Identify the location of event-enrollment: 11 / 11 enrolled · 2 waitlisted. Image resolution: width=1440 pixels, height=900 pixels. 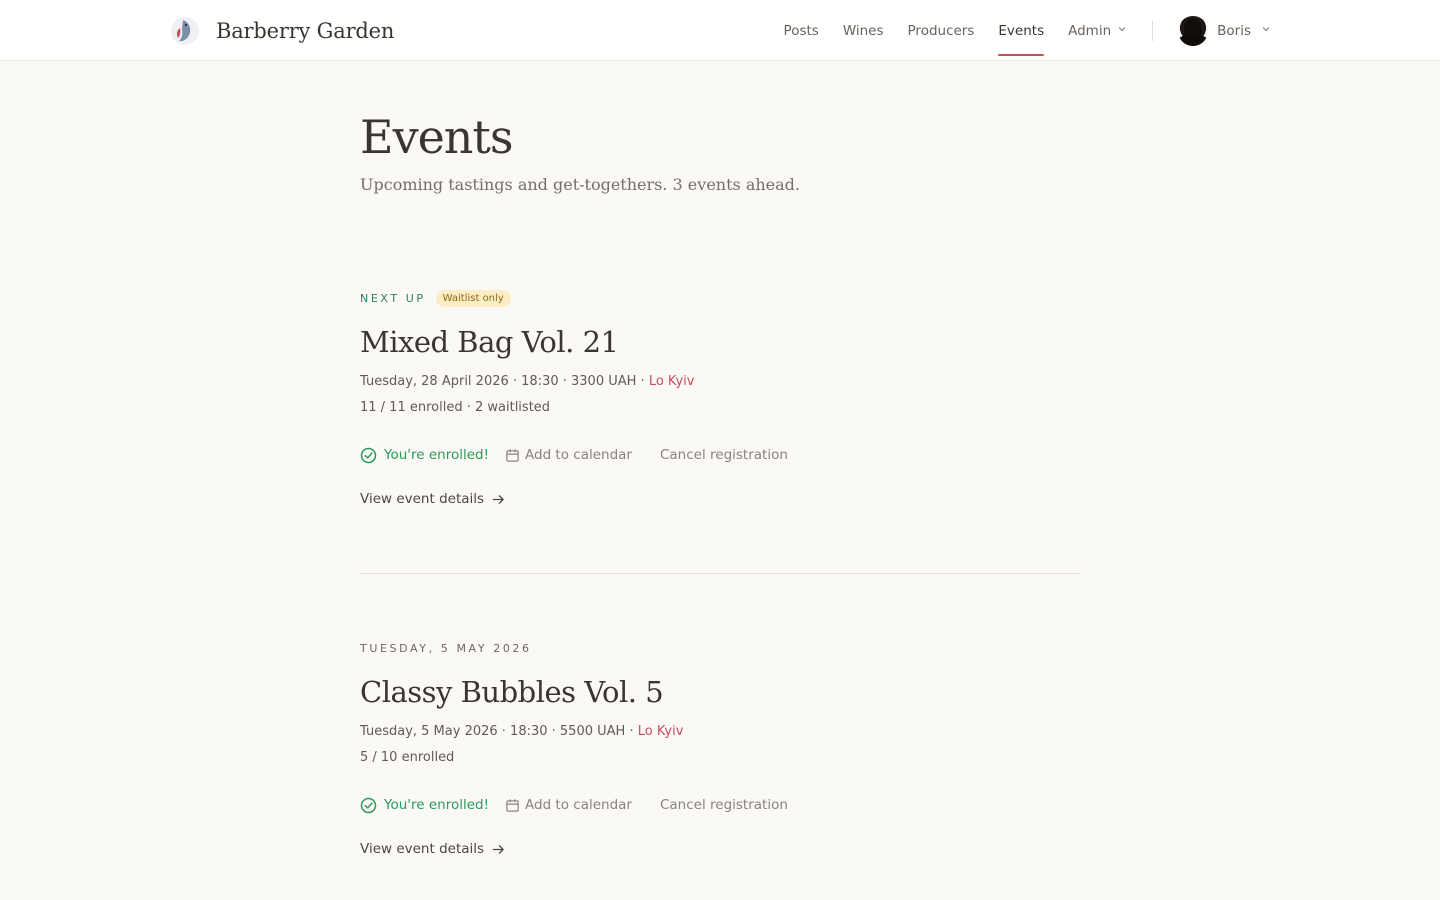
(455, 407).